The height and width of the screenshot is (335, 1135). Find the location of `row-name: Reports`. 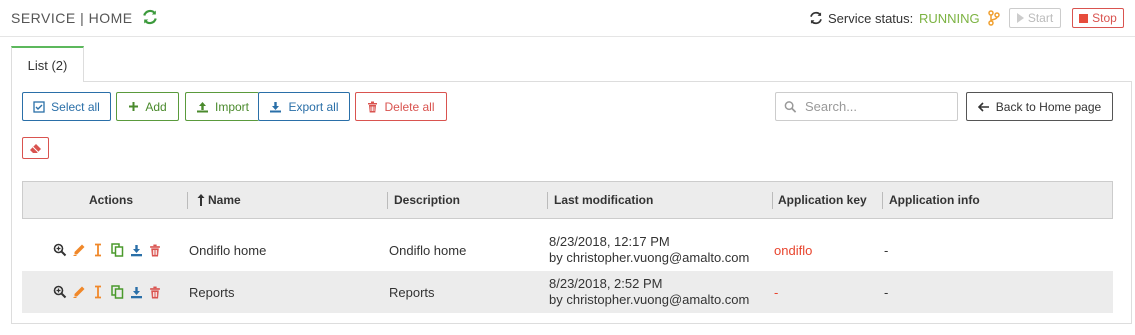

row-name: Reports is located at coordinates (212, 292).